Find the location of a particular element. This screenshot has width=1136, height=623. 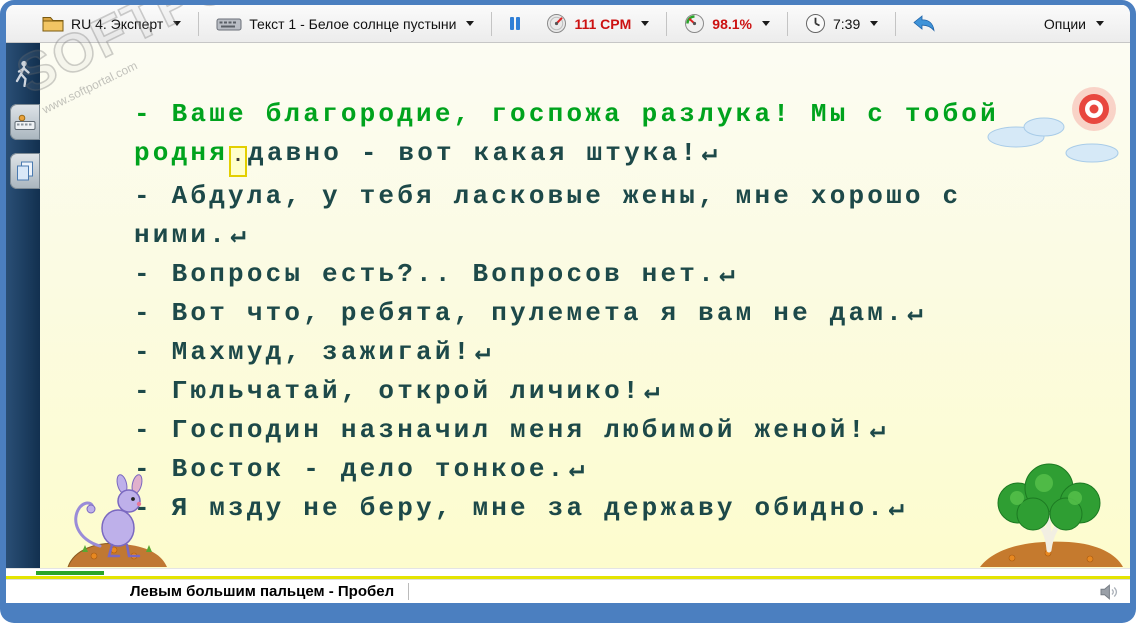

text-line: - Вопросы есть?.. Вопросов нет.↵ is located at coordinates (566, 274).